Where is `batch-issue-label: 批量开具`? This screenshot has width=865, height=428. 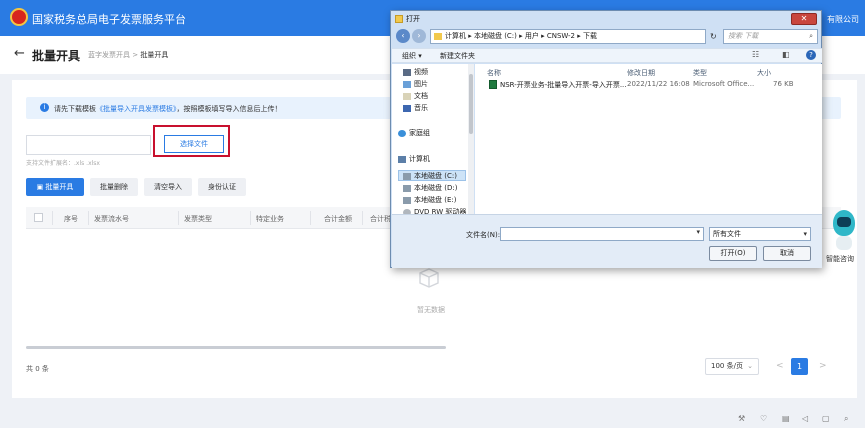 batch-issue-label: 批量开具 is located at coordinates (59, 187).